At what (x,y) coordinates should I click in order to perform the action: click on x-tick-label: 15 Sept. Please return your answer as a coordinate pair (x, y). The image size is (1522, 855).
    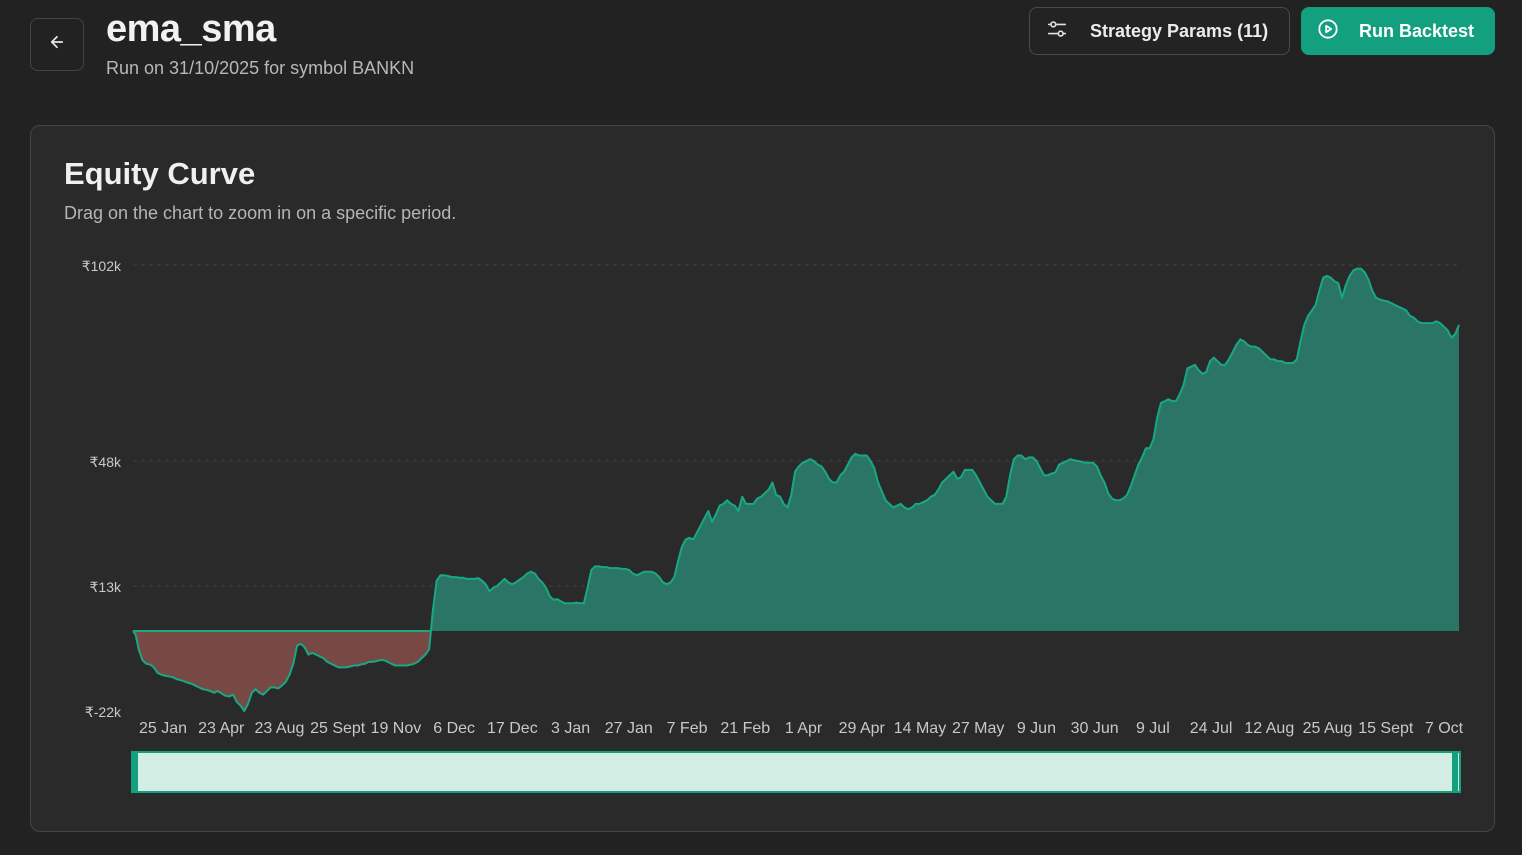
    Looking at the image, I should click on (1386, 728).